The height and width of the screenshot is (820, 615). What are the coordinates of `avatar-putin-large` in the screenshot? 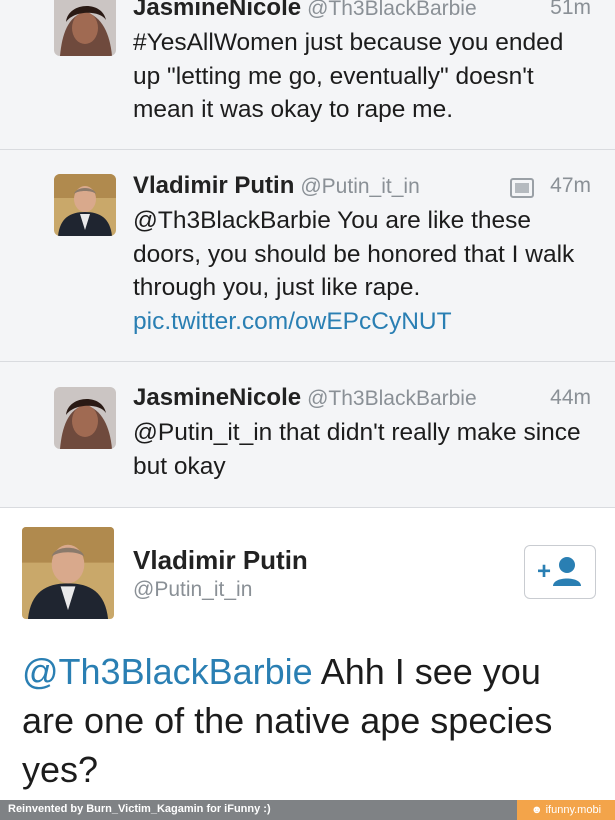 It's located at (68, 573).